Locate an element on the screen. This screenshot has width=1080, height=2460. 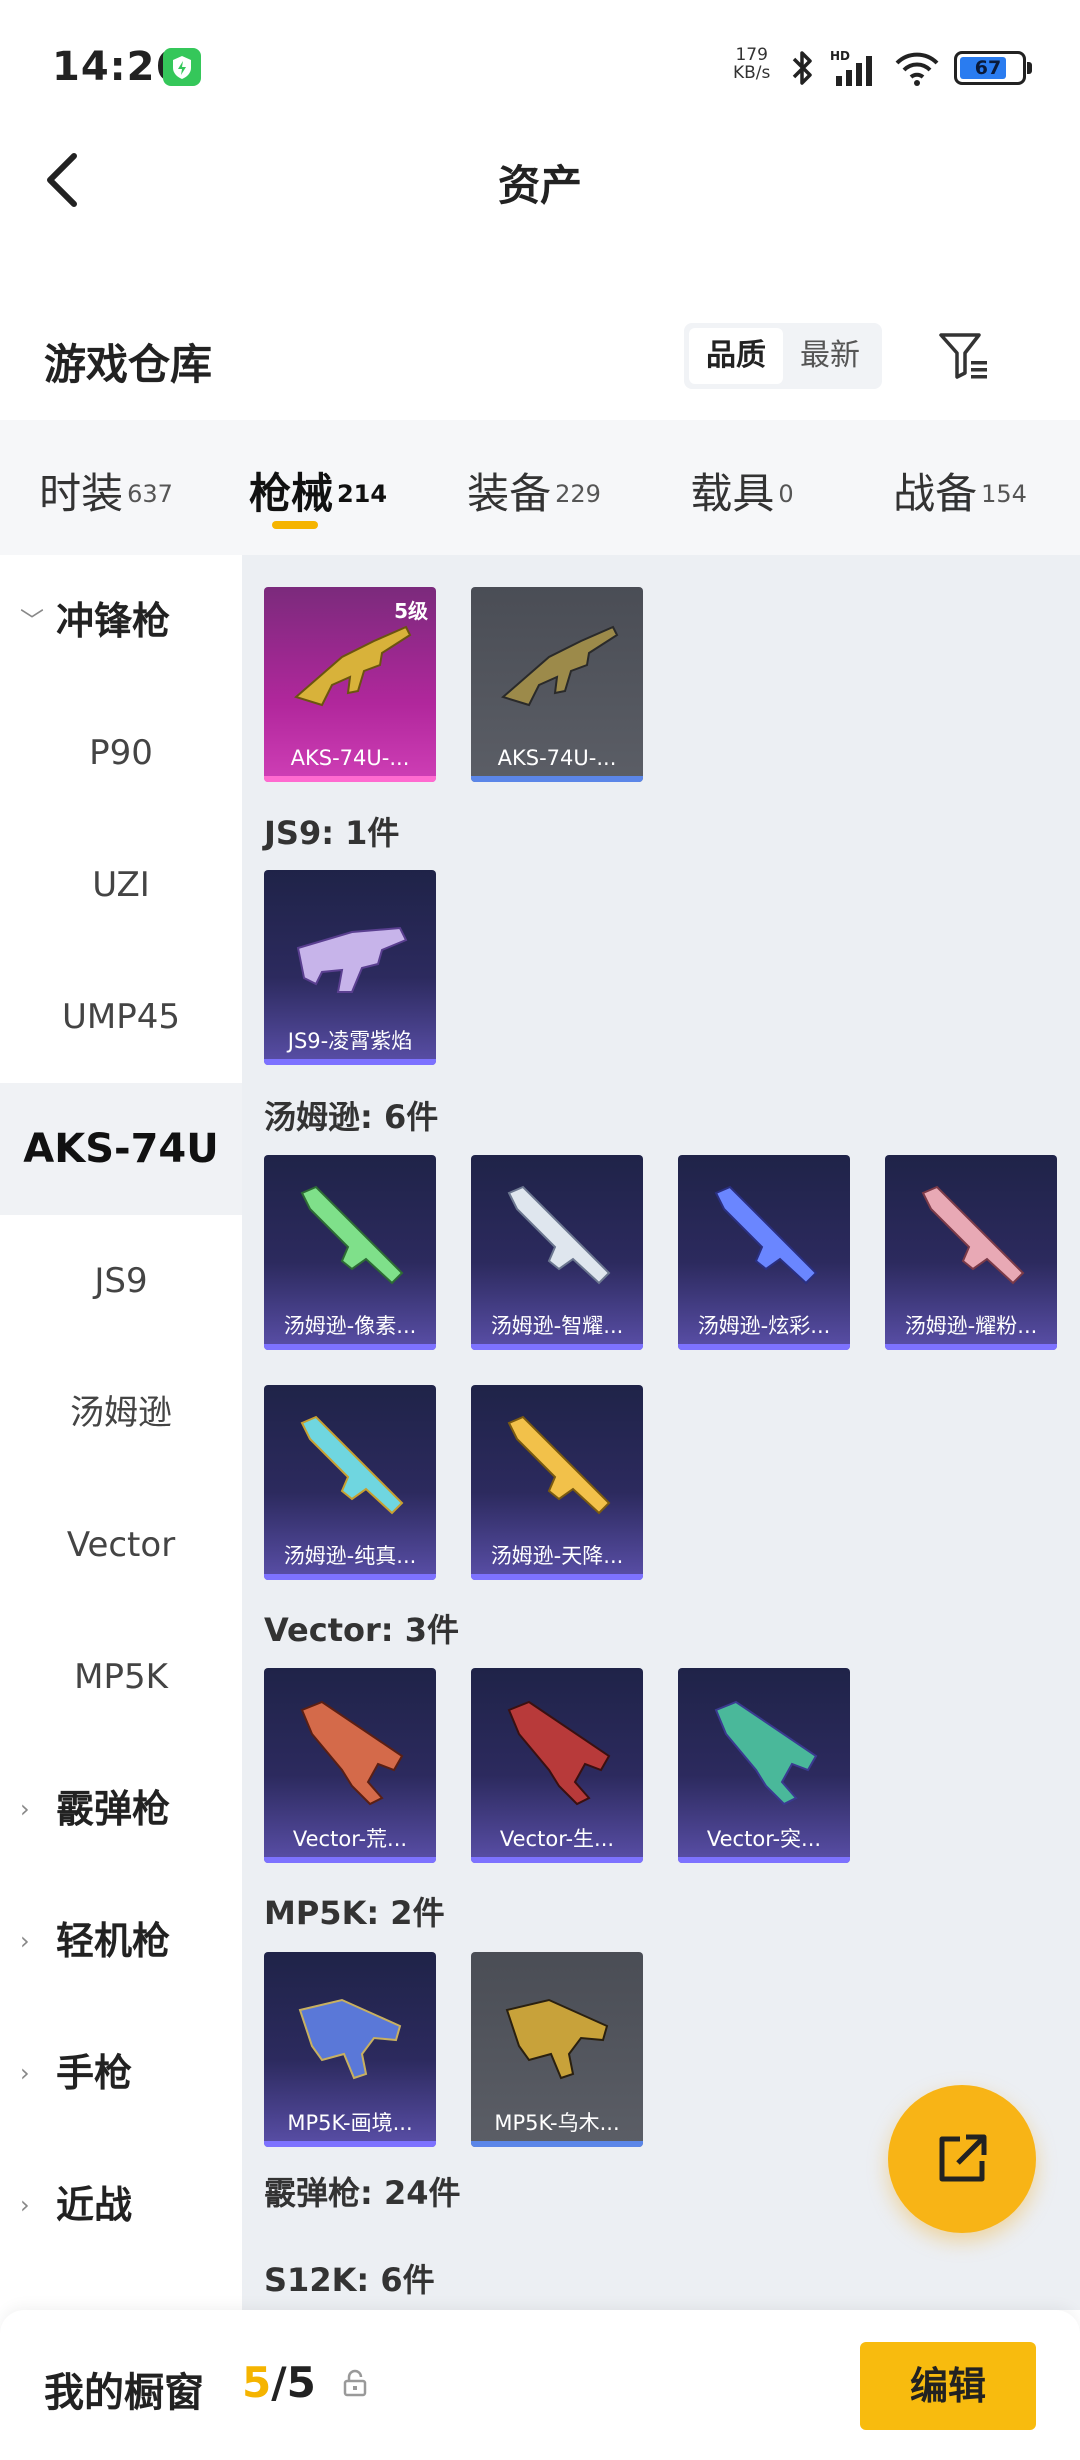
share-button is located at coordinates (962, 2159).